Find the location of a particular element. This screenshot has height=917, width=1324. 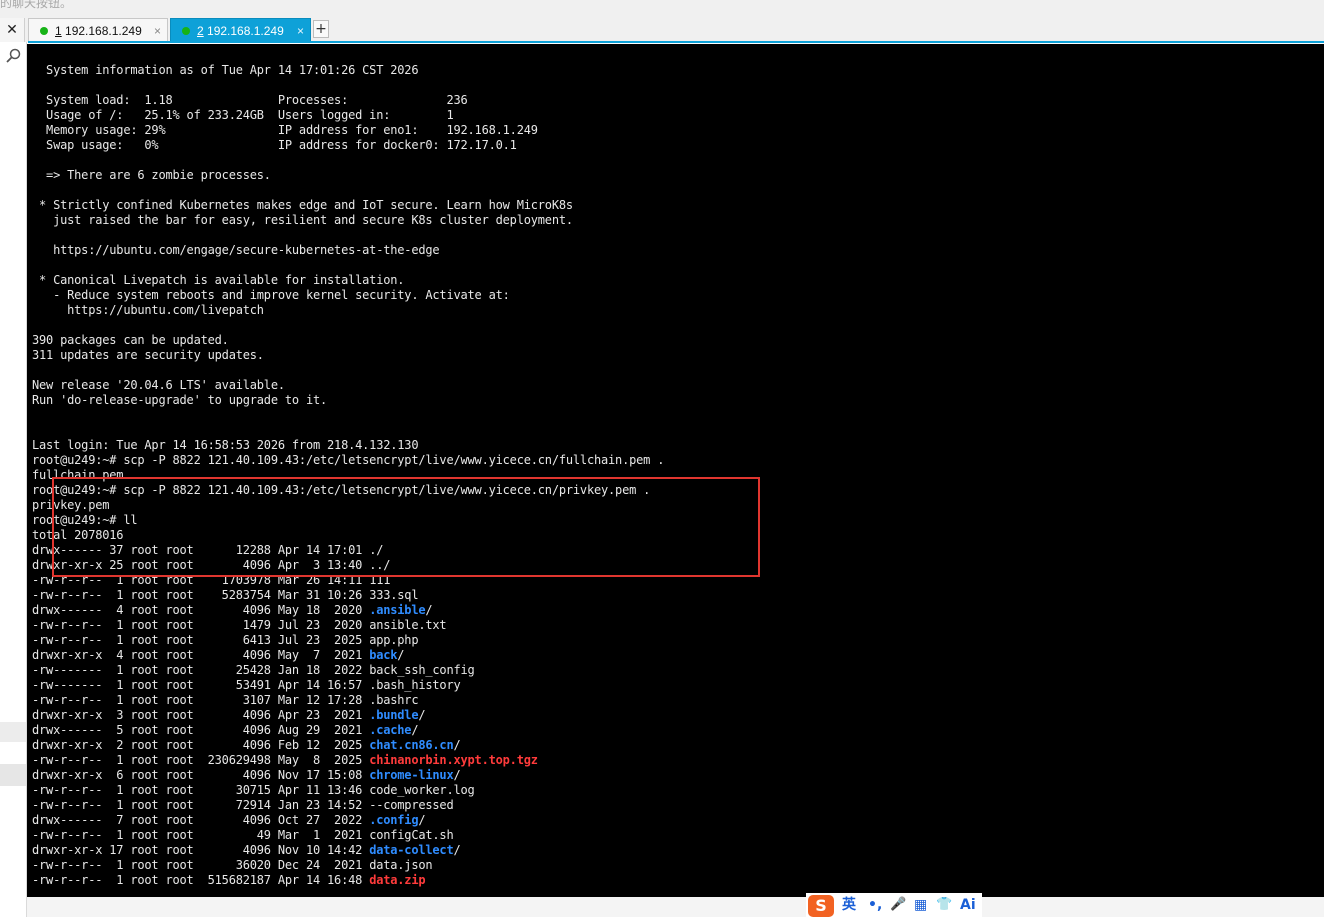

file-name: code_worker.log is located at coordinates (422, 790).